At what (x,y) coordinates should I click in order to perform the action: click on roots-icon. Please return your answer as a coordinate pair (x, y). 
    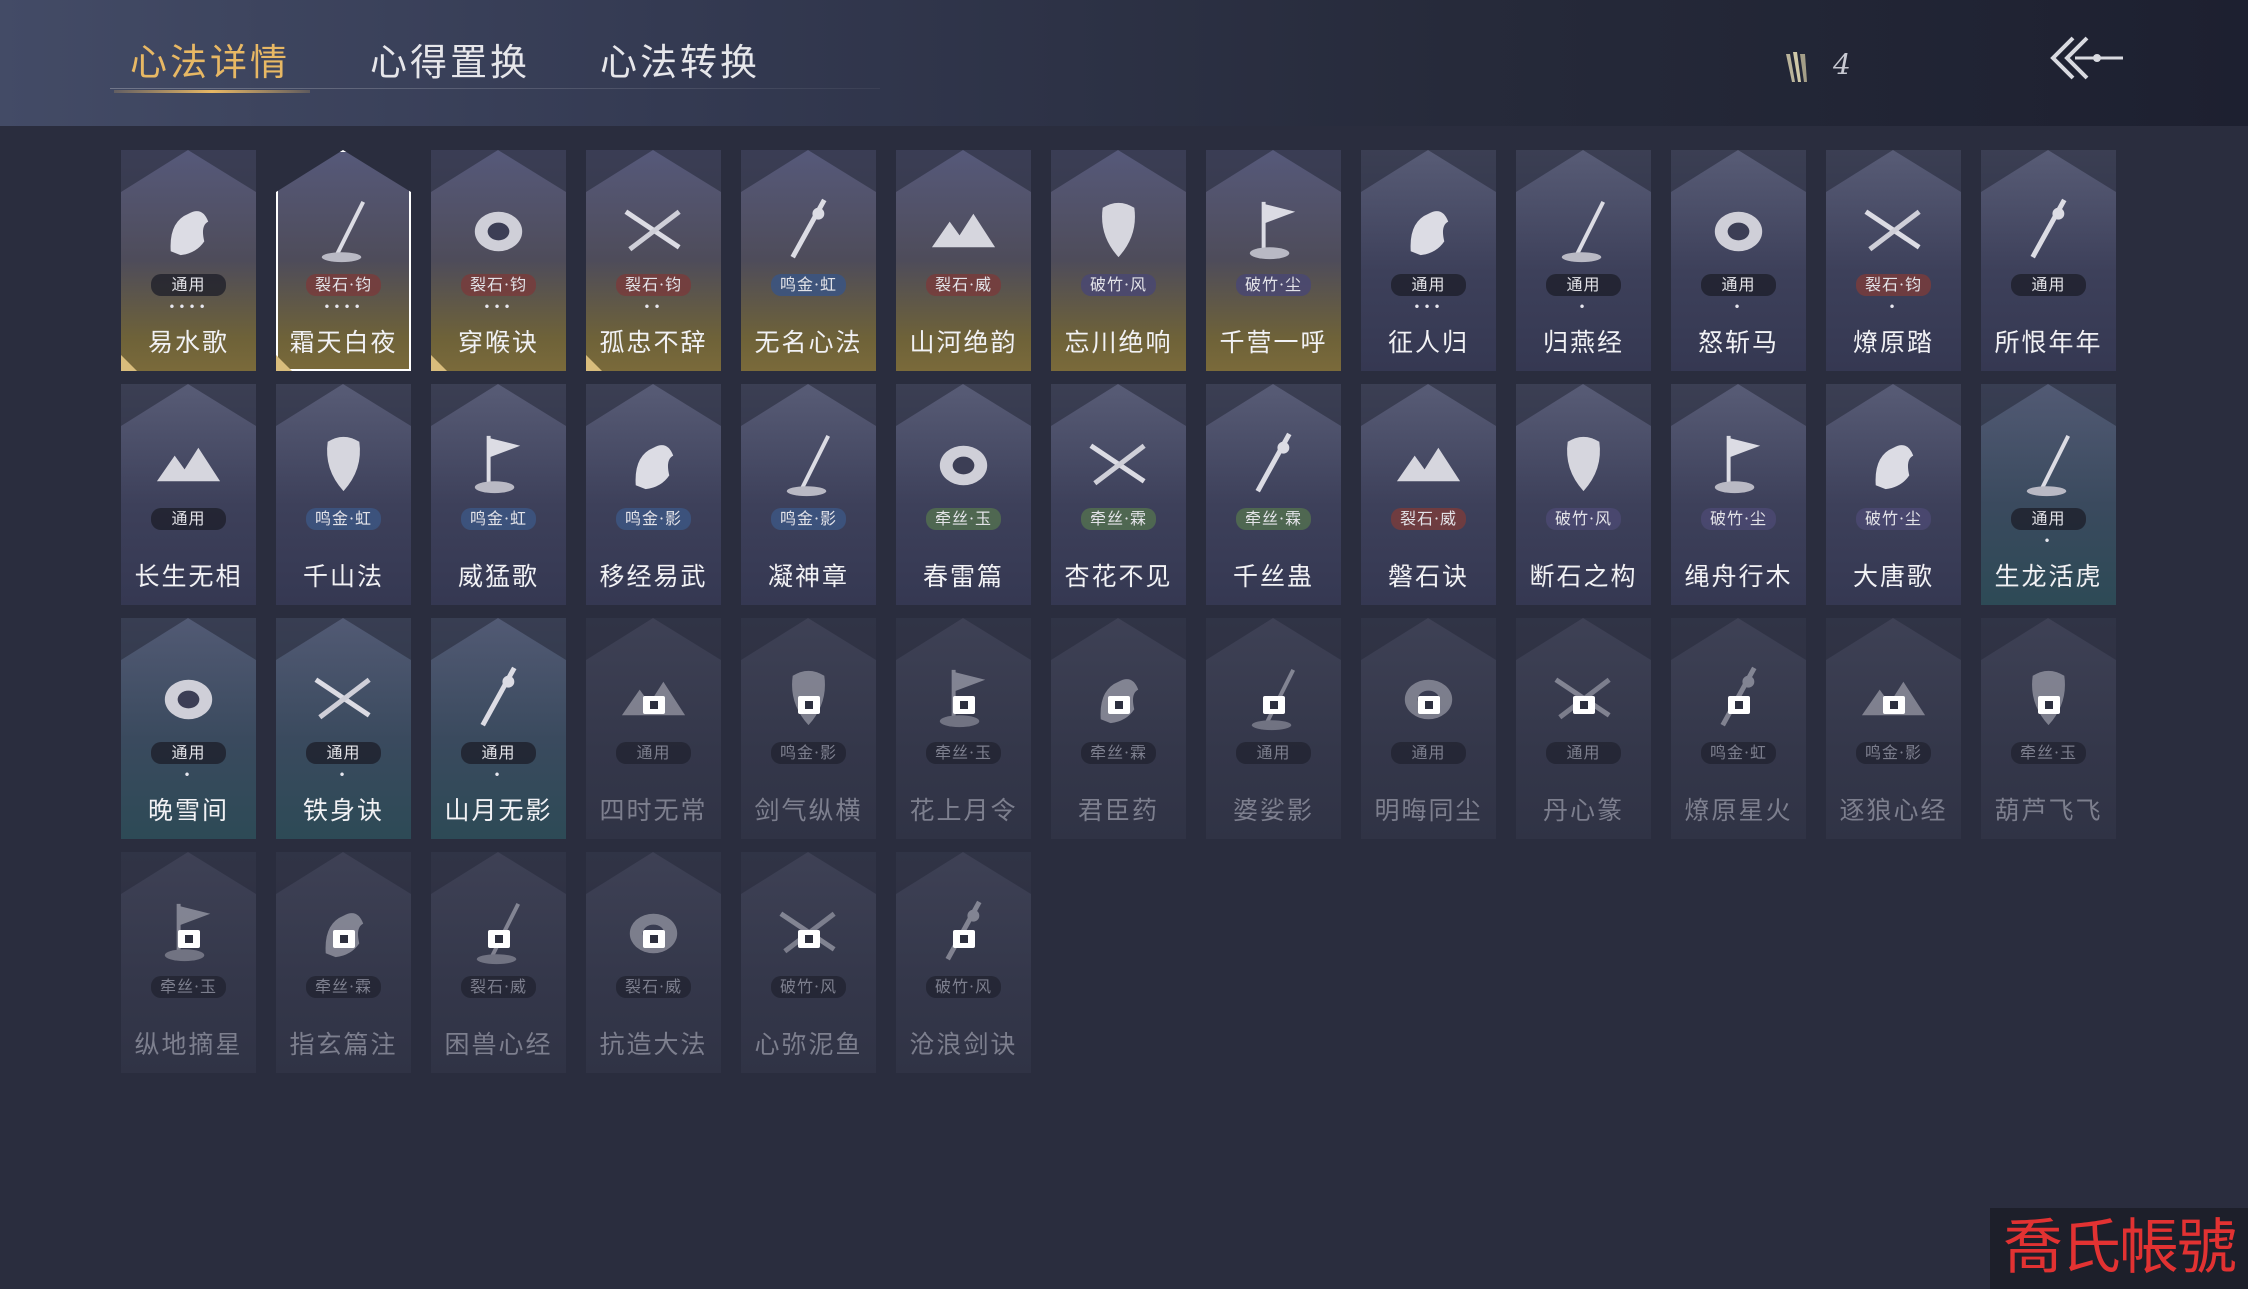
    Looking at the image, I should click on (1738, 463).